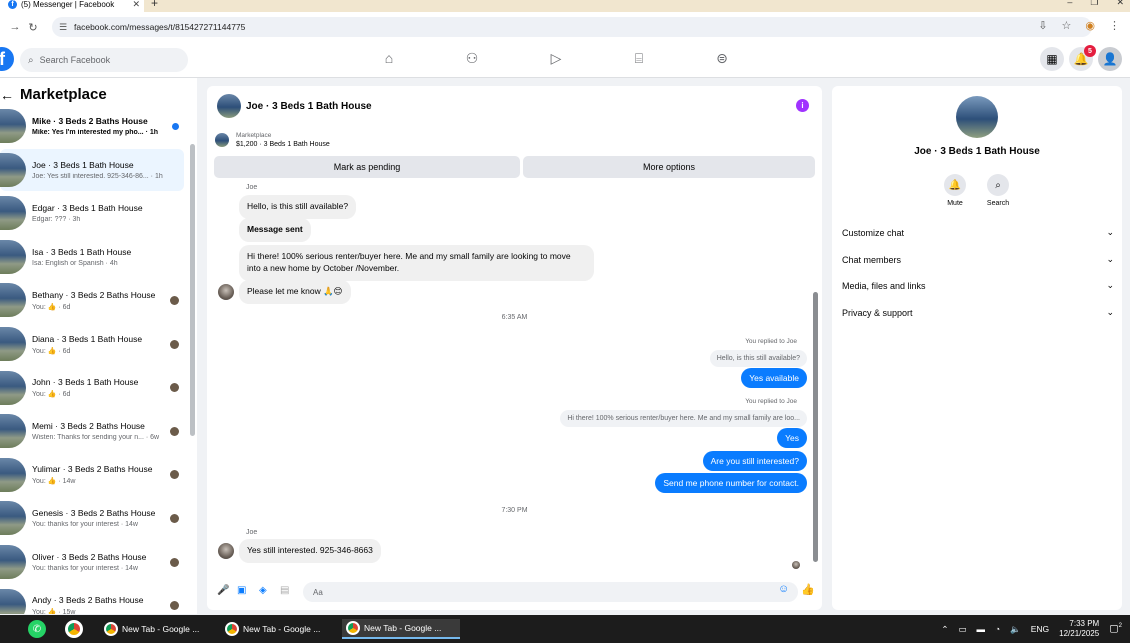  I want to click on thumbs-up-icon: 👍, so click(808, 589).